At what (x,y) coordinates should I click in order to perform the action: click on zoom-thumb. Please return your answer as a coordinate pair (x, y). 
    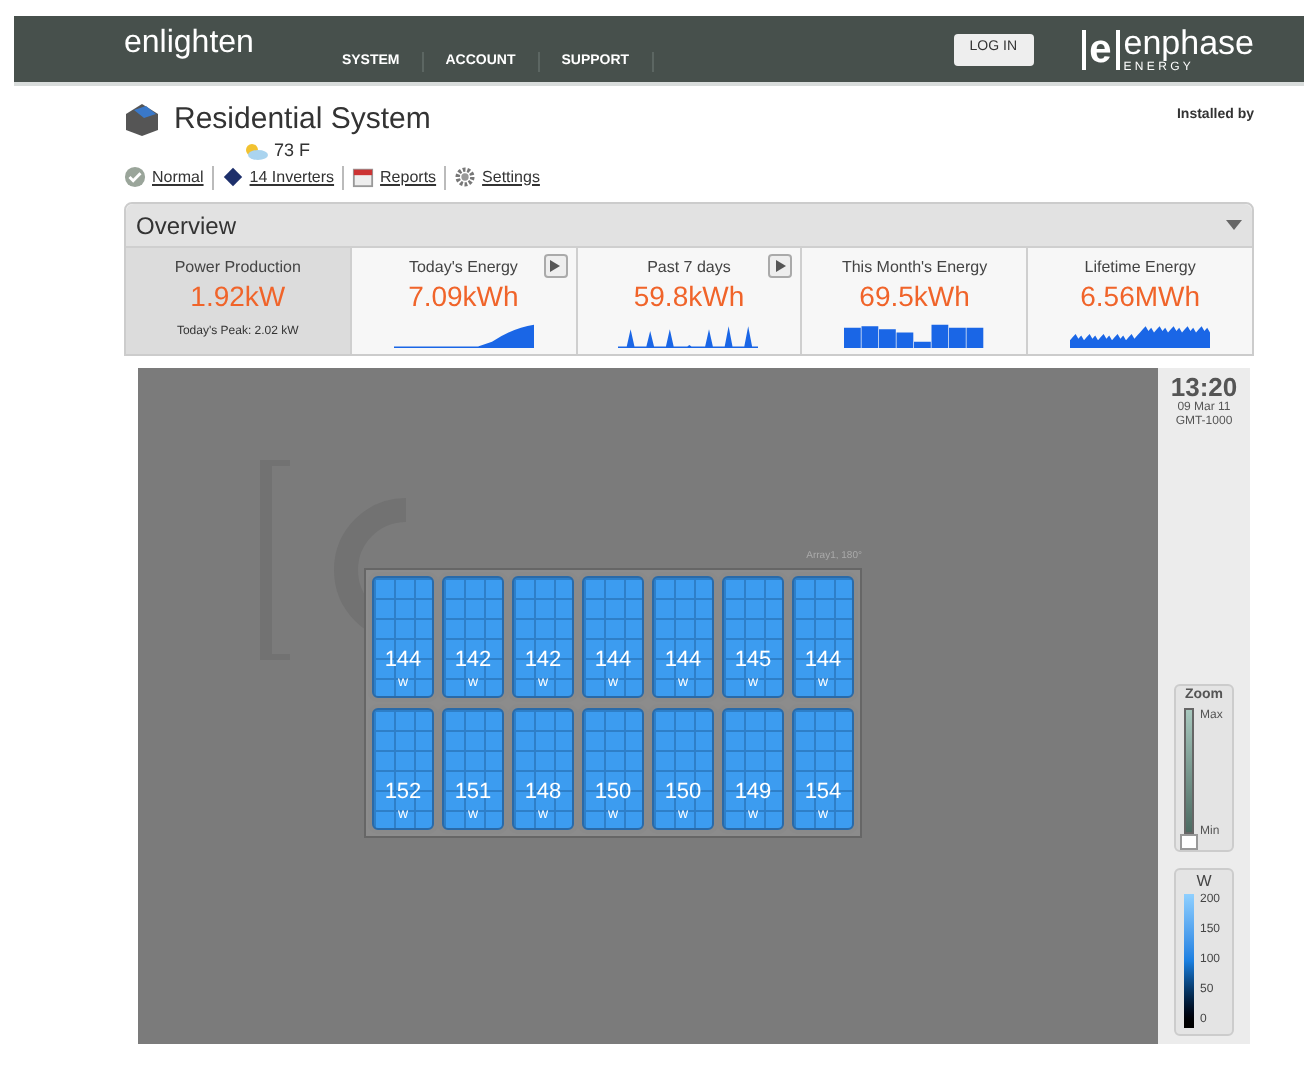
    Looking at the image, I should click on (1189, 842).